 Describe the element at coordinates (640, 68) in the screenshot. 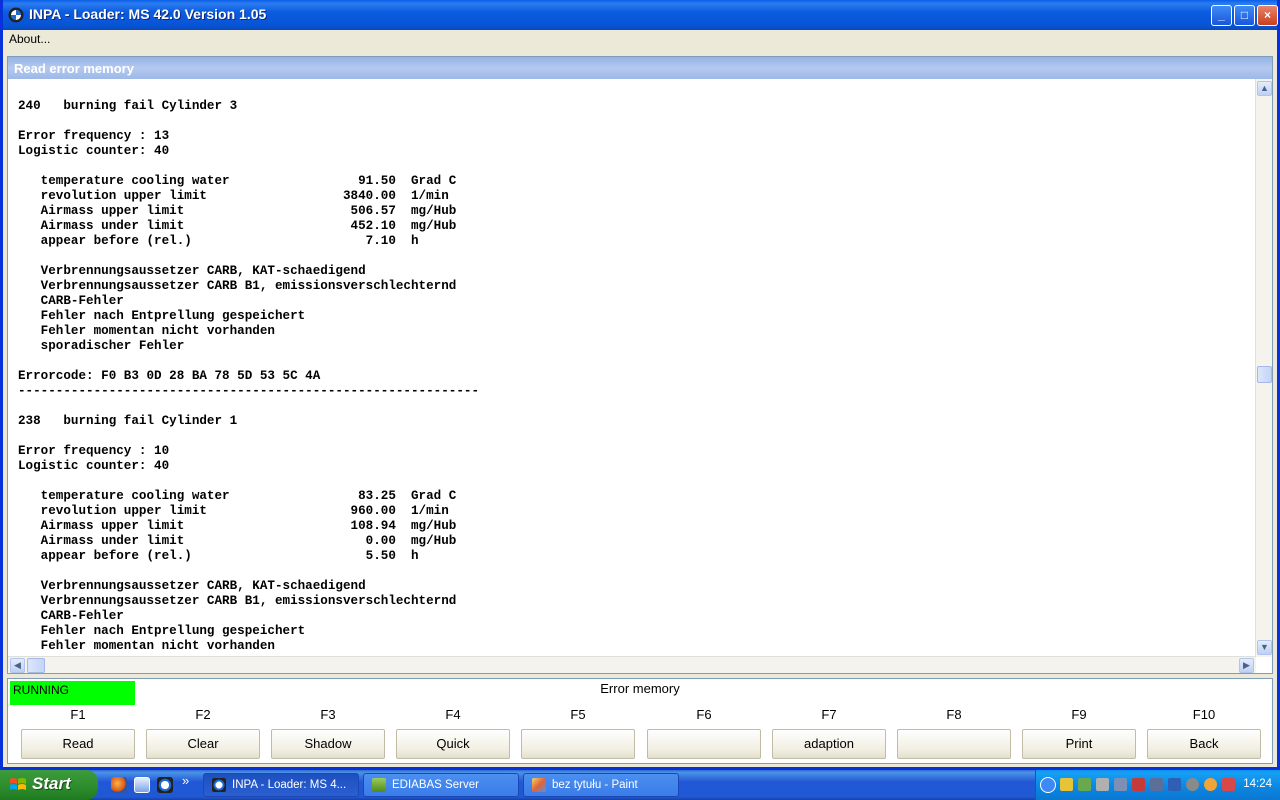

I see `panel-header: Read error memory` at that location.